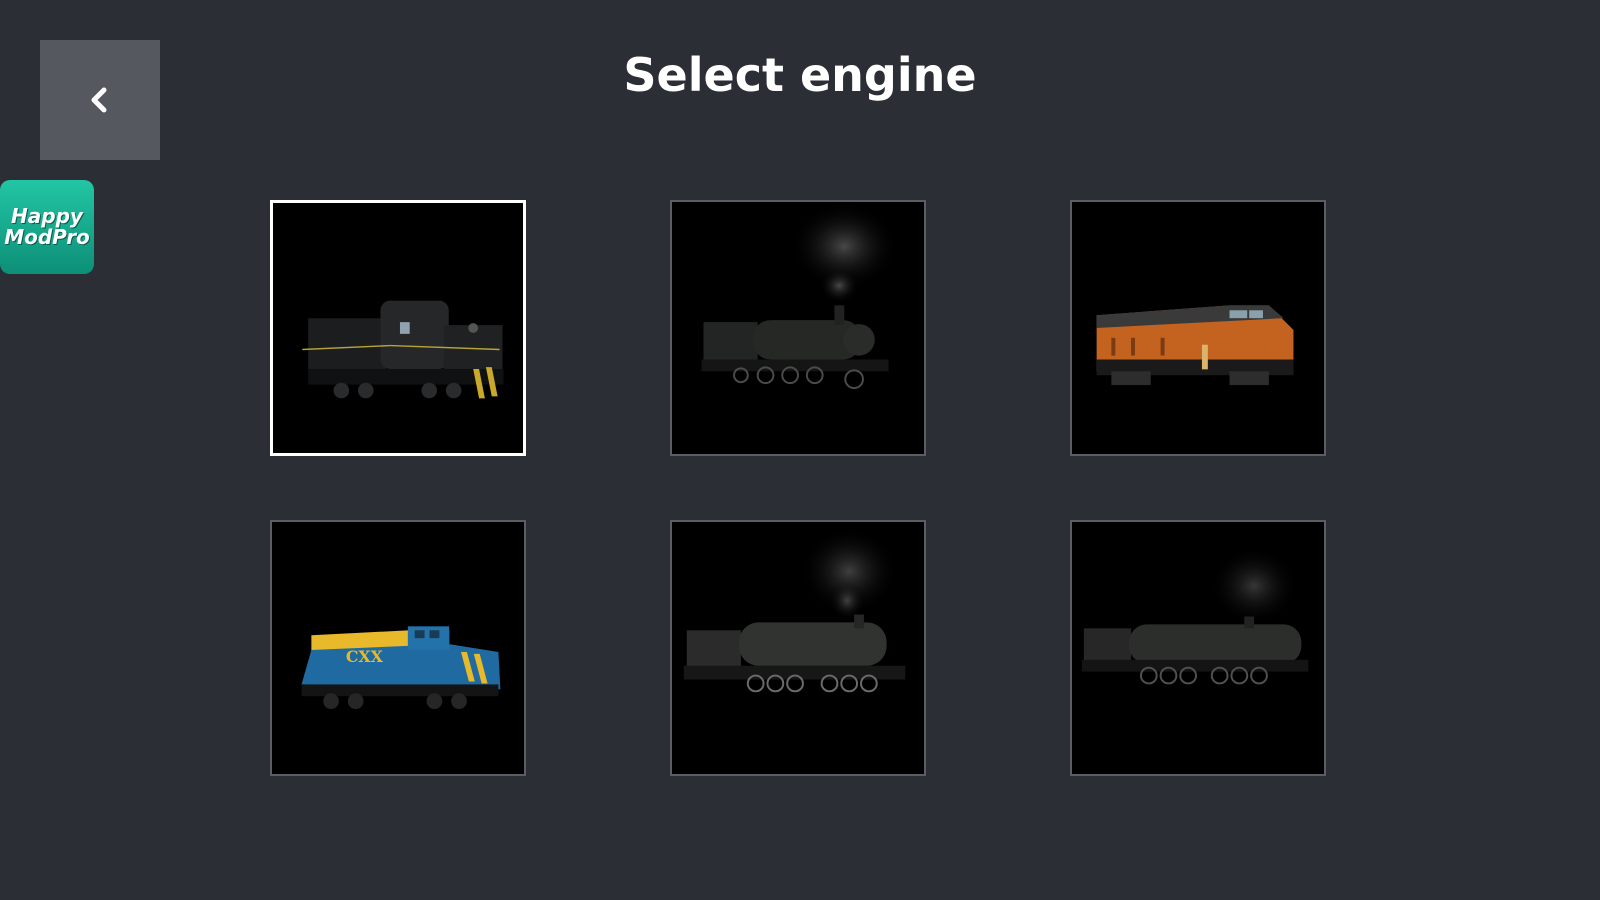  Describe the element at coordinates (1195, 345) in the screenshot. I see `engine-image-diesel-cab-orange` at that location.